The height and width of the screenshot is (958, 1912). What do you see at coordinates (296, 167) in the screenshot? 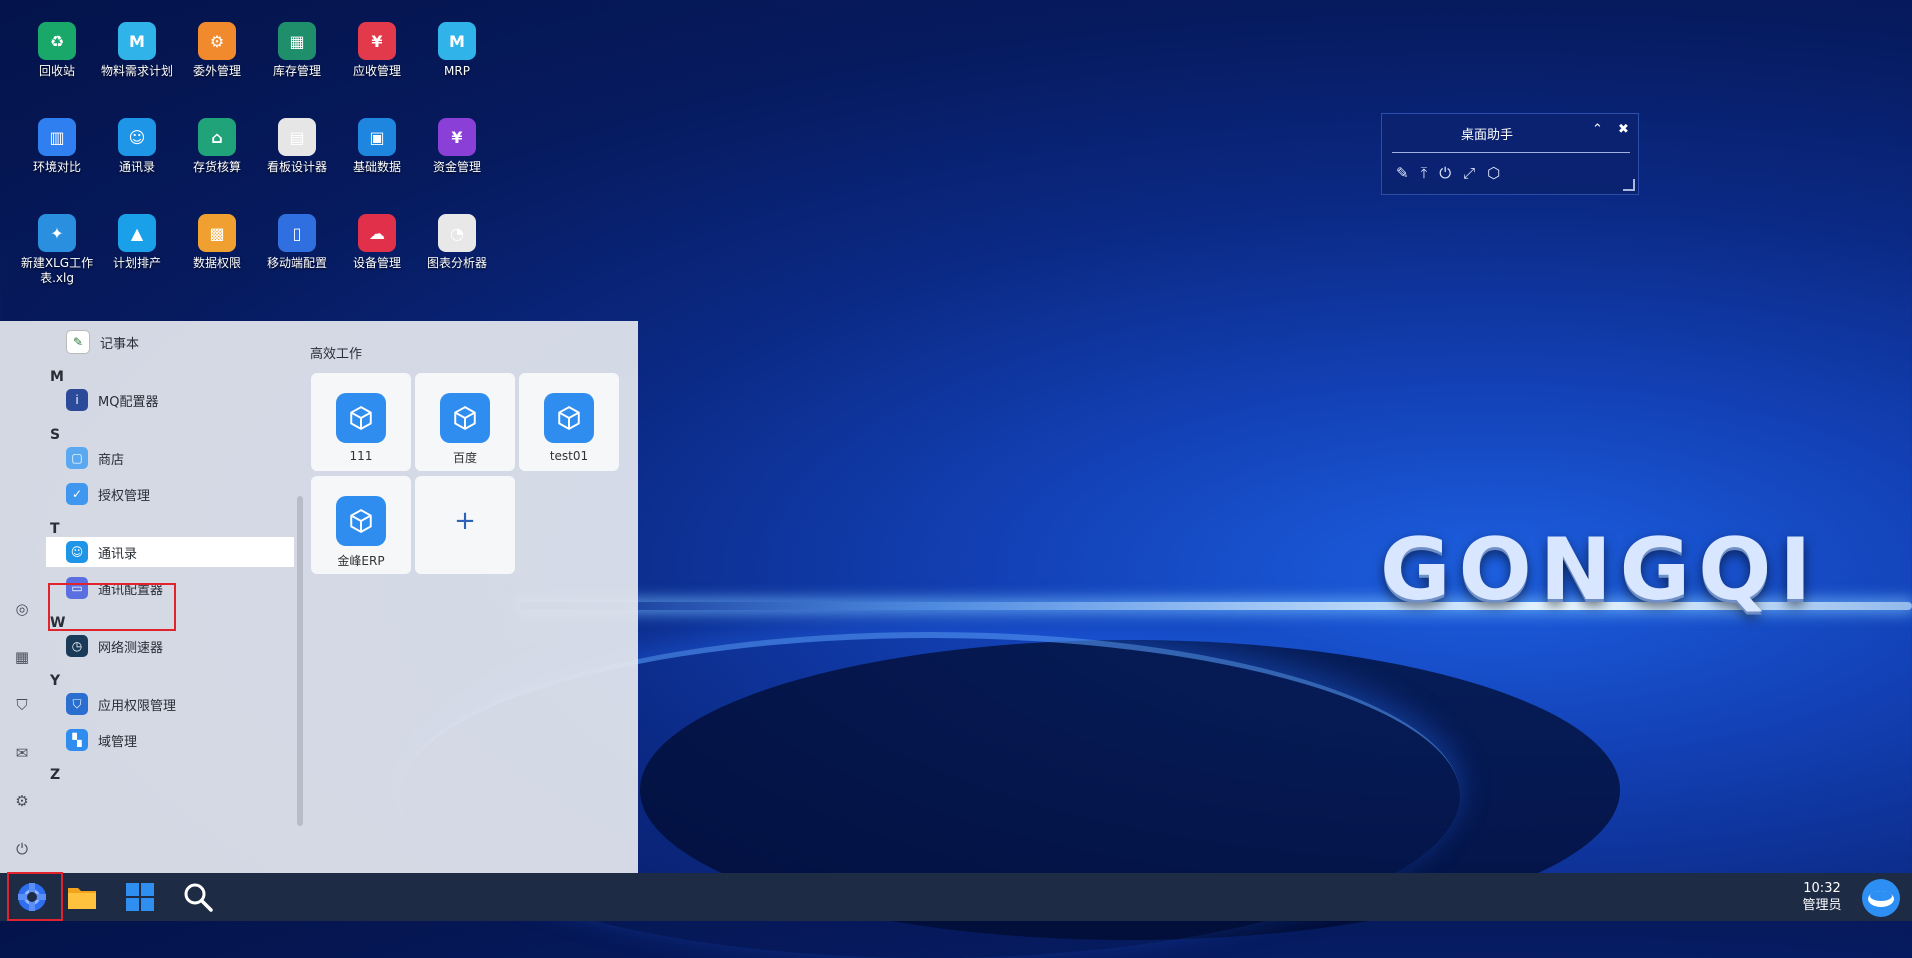
I see `desktop-icon-label: 看板设计器` at bounding box center [296, 167].